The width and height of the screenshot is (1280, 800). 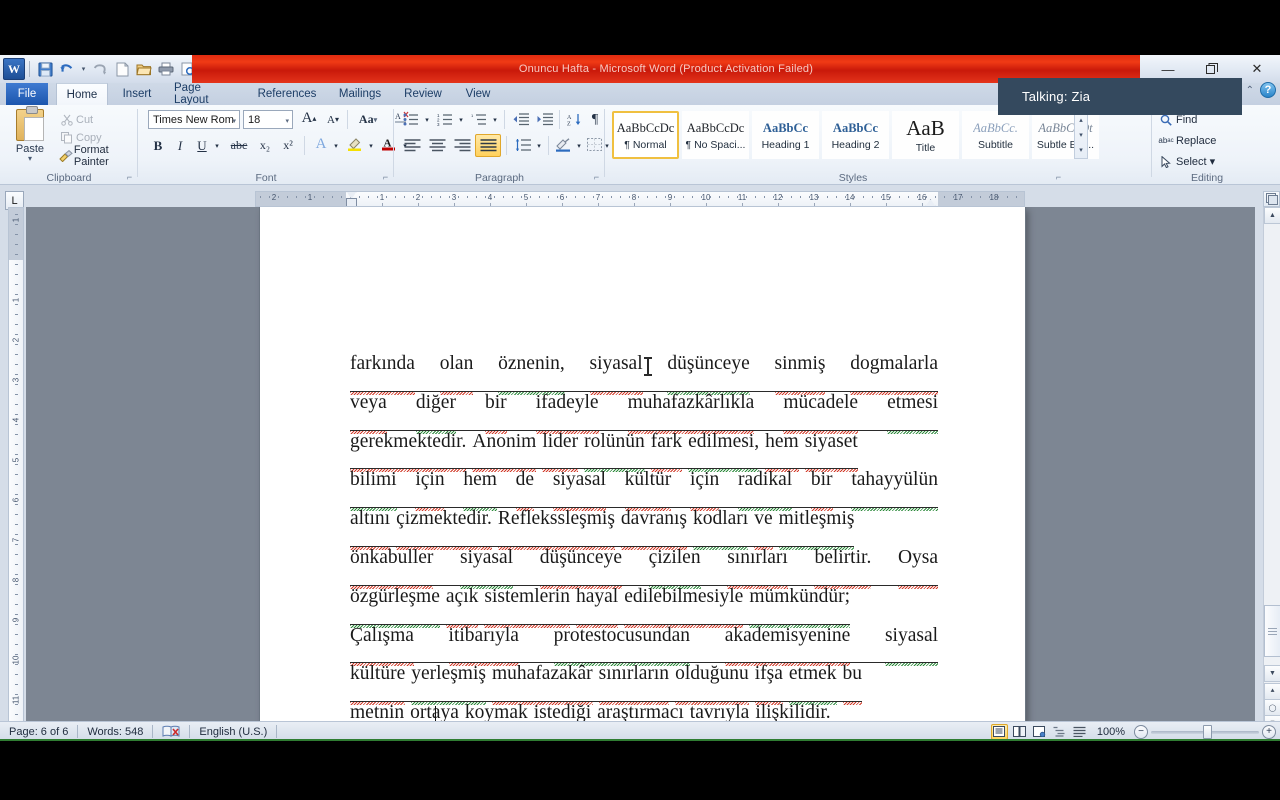 I want to click on document-word: lider, so click(x=560, y=452).